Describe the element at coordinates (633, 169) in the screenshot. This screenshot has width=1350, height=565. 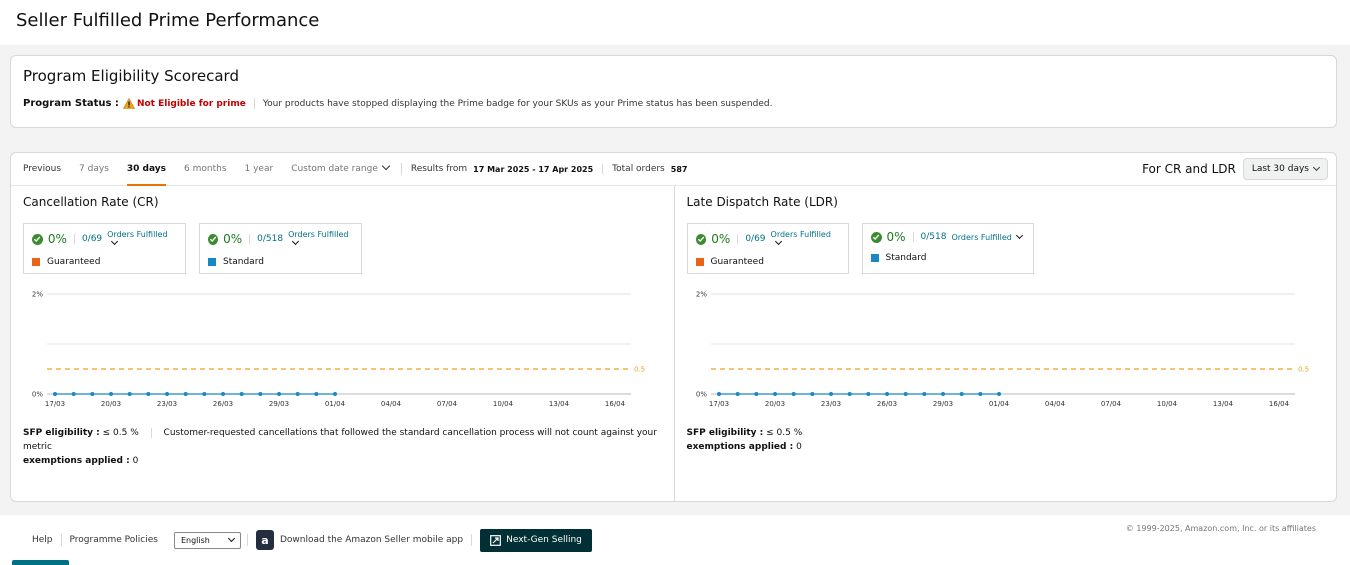
I see `total-orders-label: Total orders` at that location.